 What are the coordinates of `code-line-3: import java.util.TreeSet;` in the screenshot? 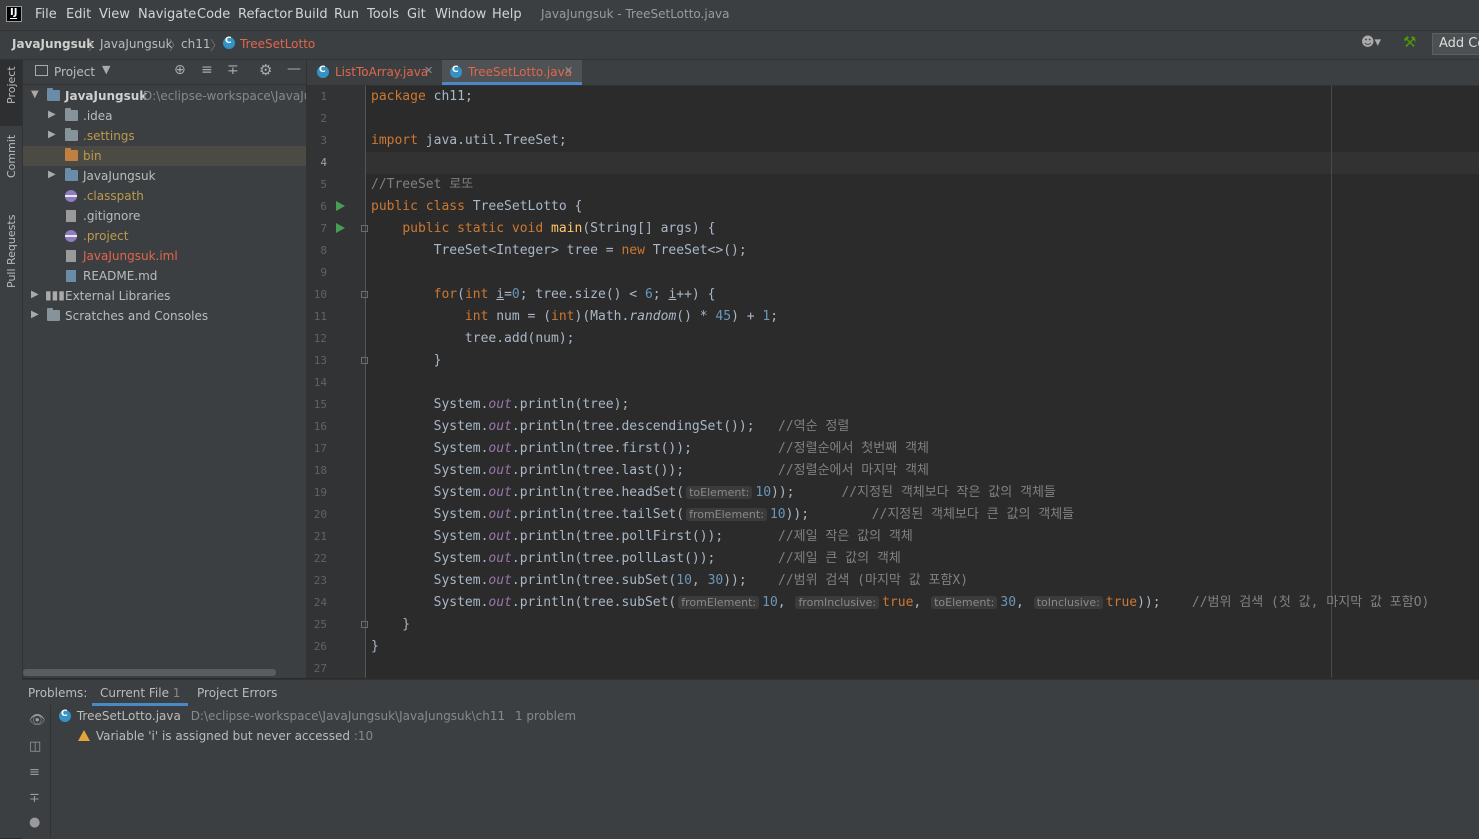 It's located at (469, 141).